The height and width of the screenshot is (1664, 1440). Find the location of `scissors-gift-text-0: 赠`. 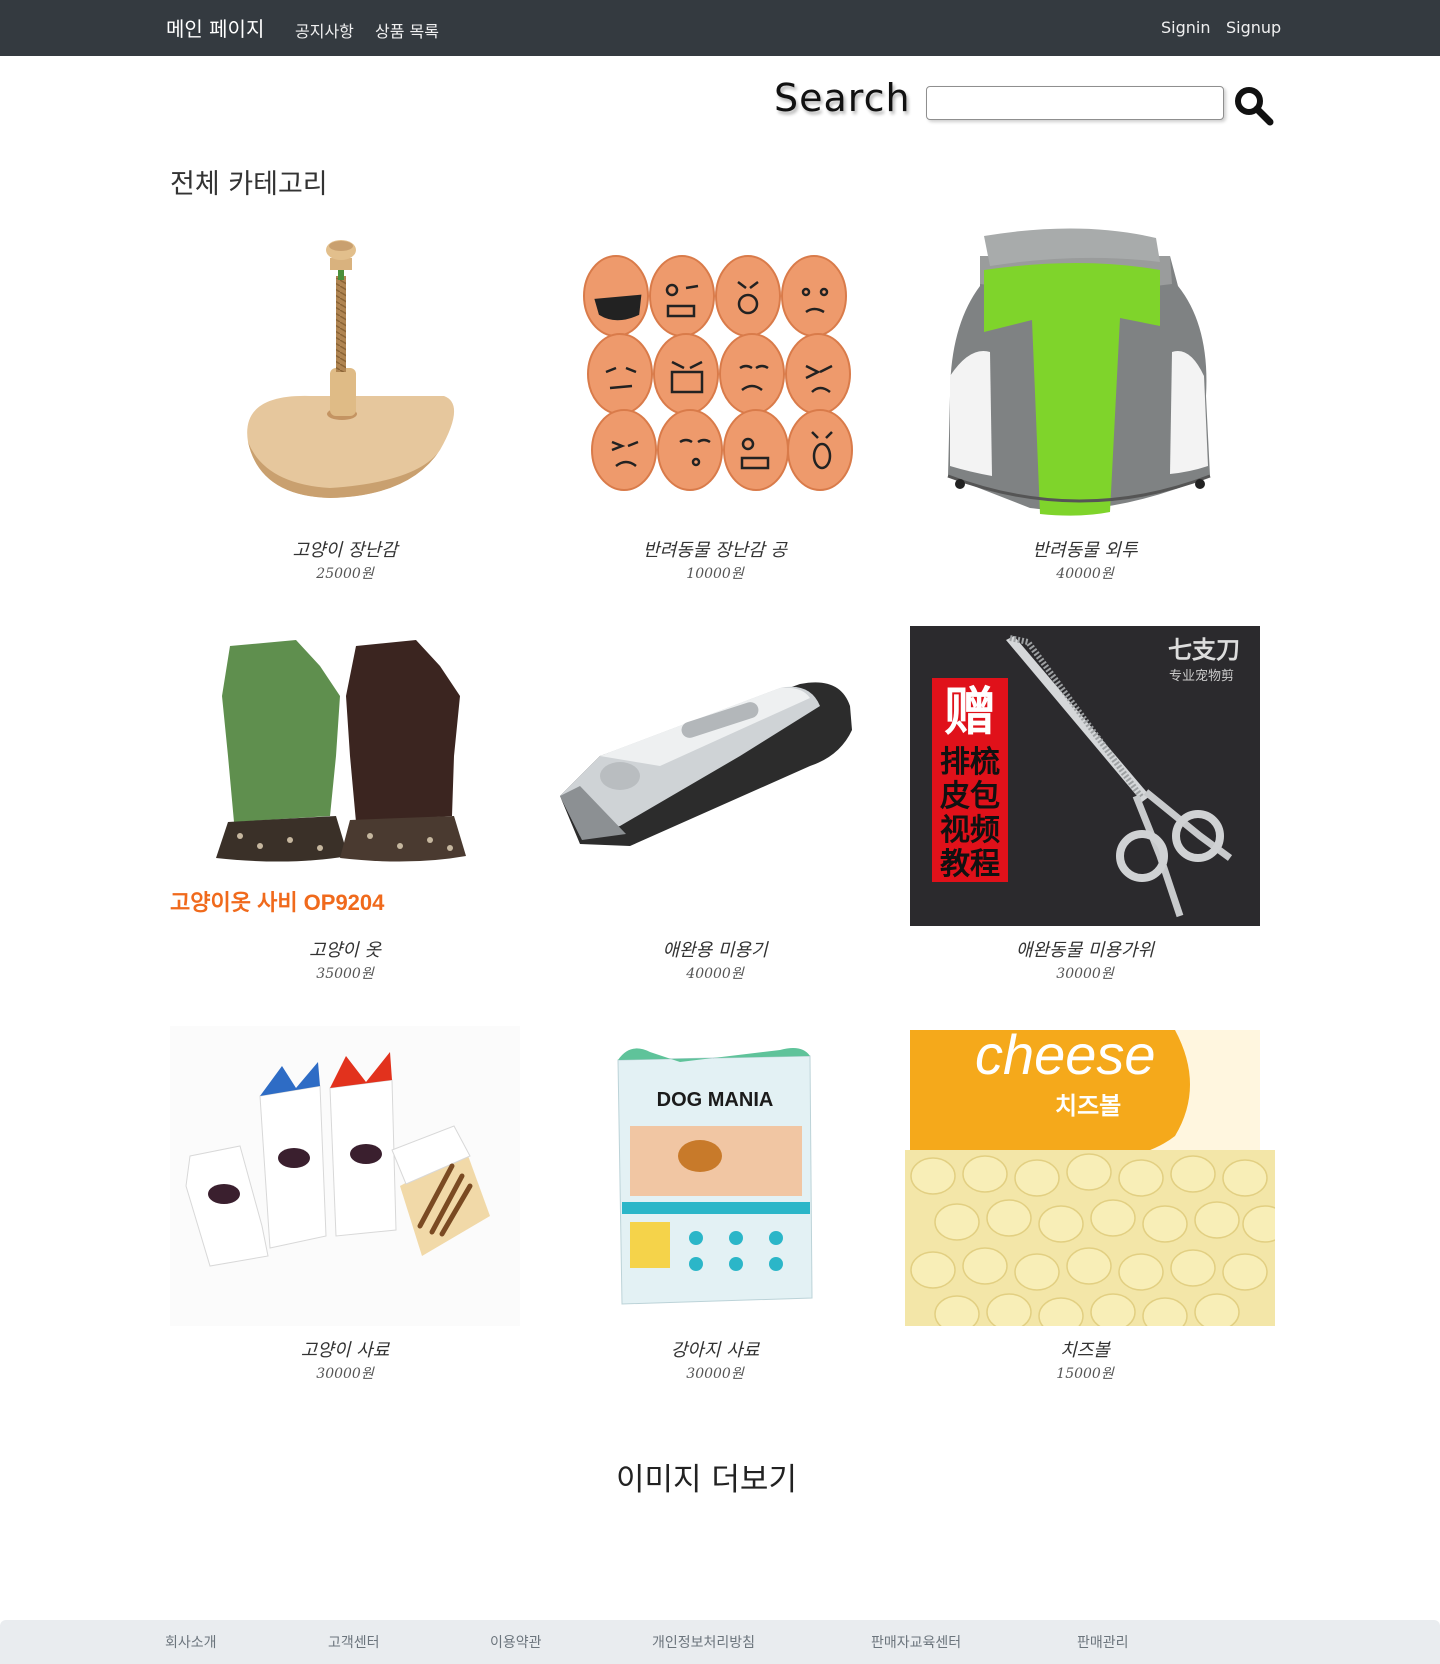

scissors-gift-text-0: 赠 is located at coordinates (970, 713).